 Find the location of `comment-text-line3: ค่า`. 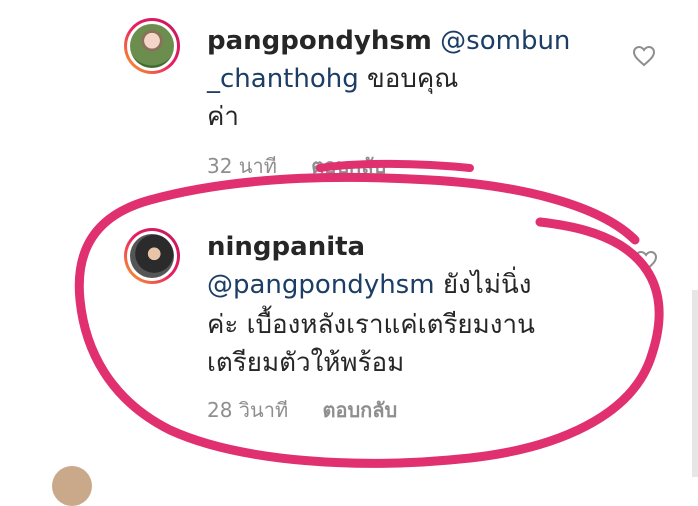

comment-text-line3: ค่า is located at coordinates (223, 117).